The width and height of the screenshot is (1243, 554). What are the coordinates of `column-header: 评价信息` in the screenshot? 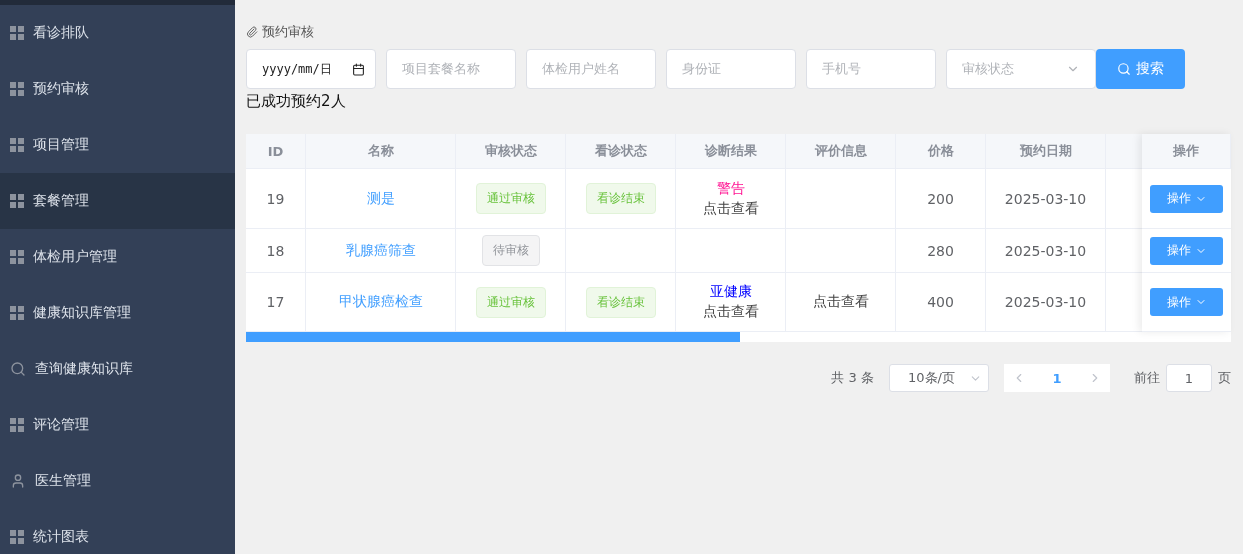 It's located at (841, 151).